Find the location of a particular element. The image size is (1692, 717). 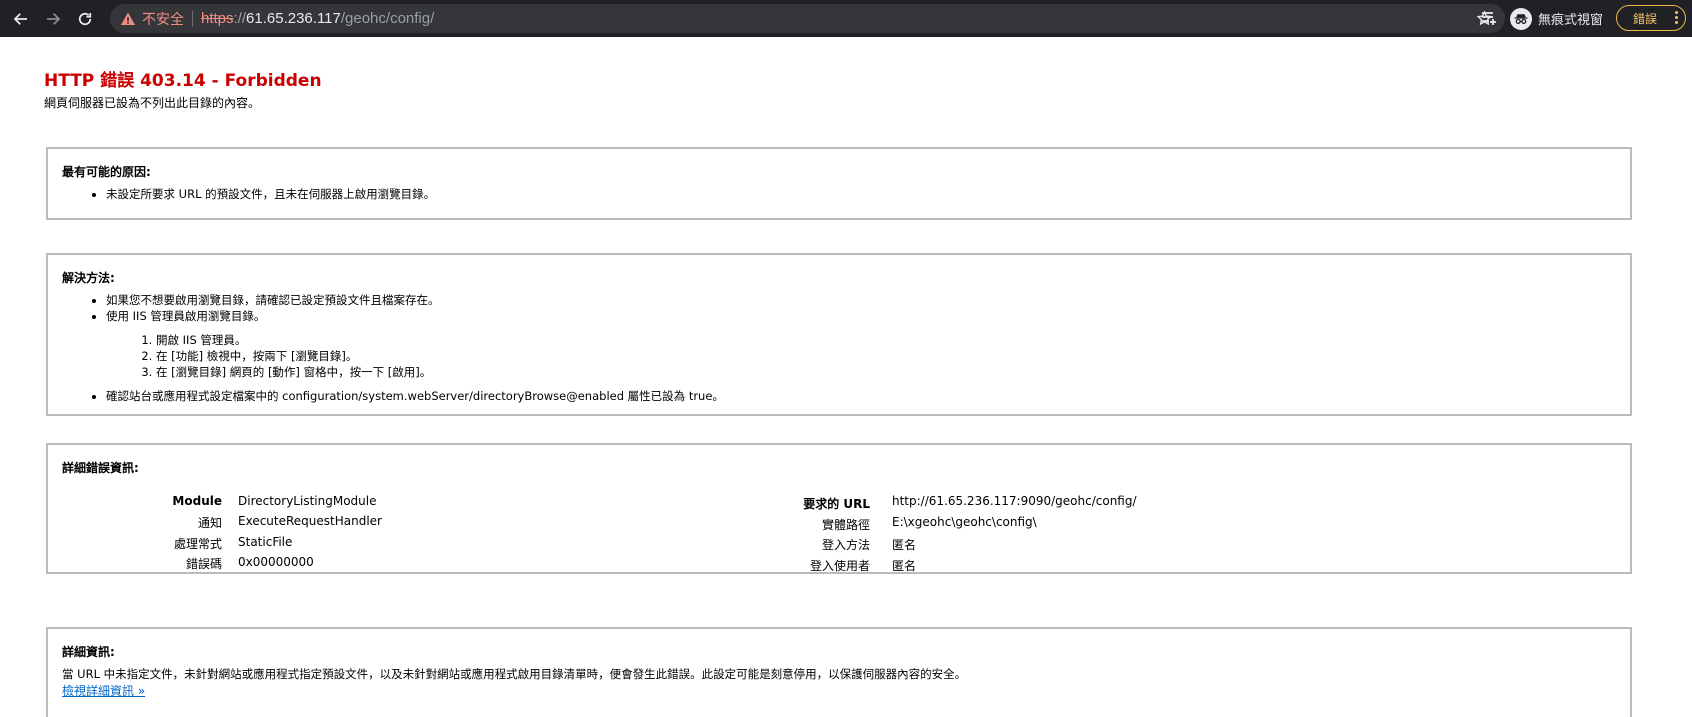

url-scheme: https is located at coordinates (217, 18).